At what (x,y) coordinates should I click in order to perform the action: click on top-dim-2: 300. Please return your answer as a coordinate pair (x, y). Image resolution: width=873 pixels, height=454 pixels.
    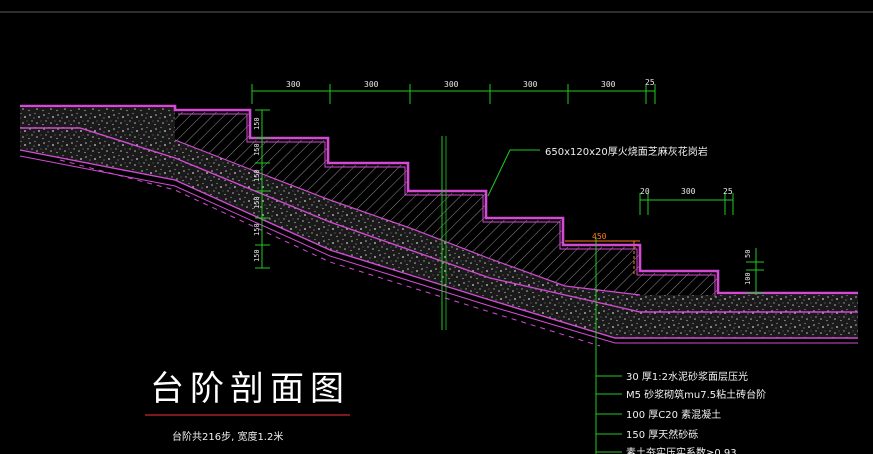
    Looking at the image, I should click on (371, 84).